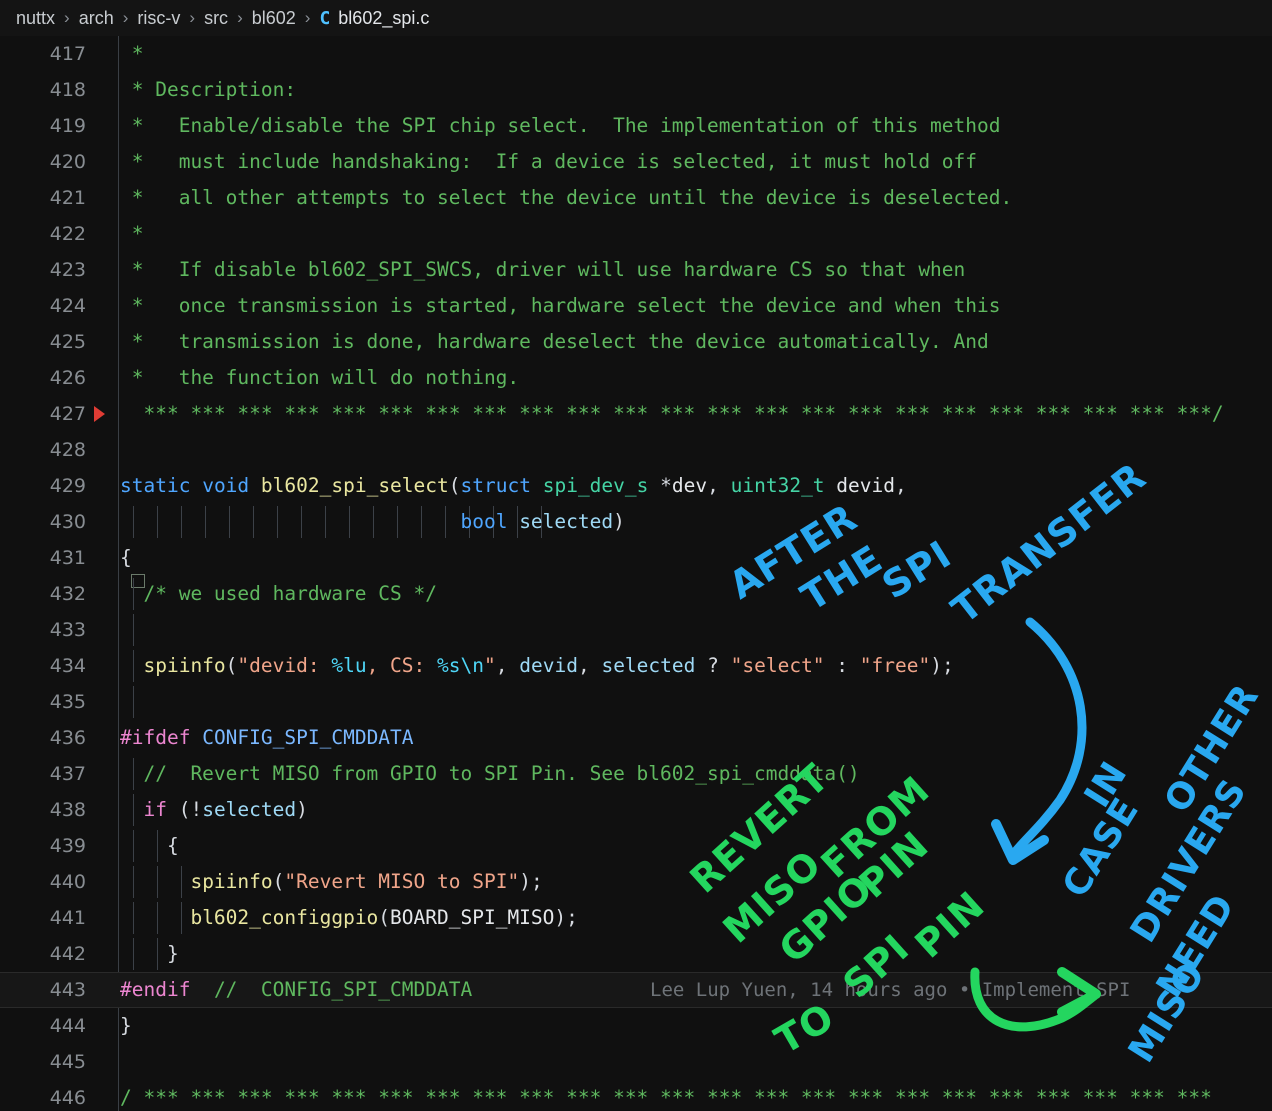 Image resolution: width=1272 pixels, height=1111 pixels. What do you see at coordinates (636, 54) in the screenshot?
I see `code-line: 417 *` at bounding box center [636, 54].